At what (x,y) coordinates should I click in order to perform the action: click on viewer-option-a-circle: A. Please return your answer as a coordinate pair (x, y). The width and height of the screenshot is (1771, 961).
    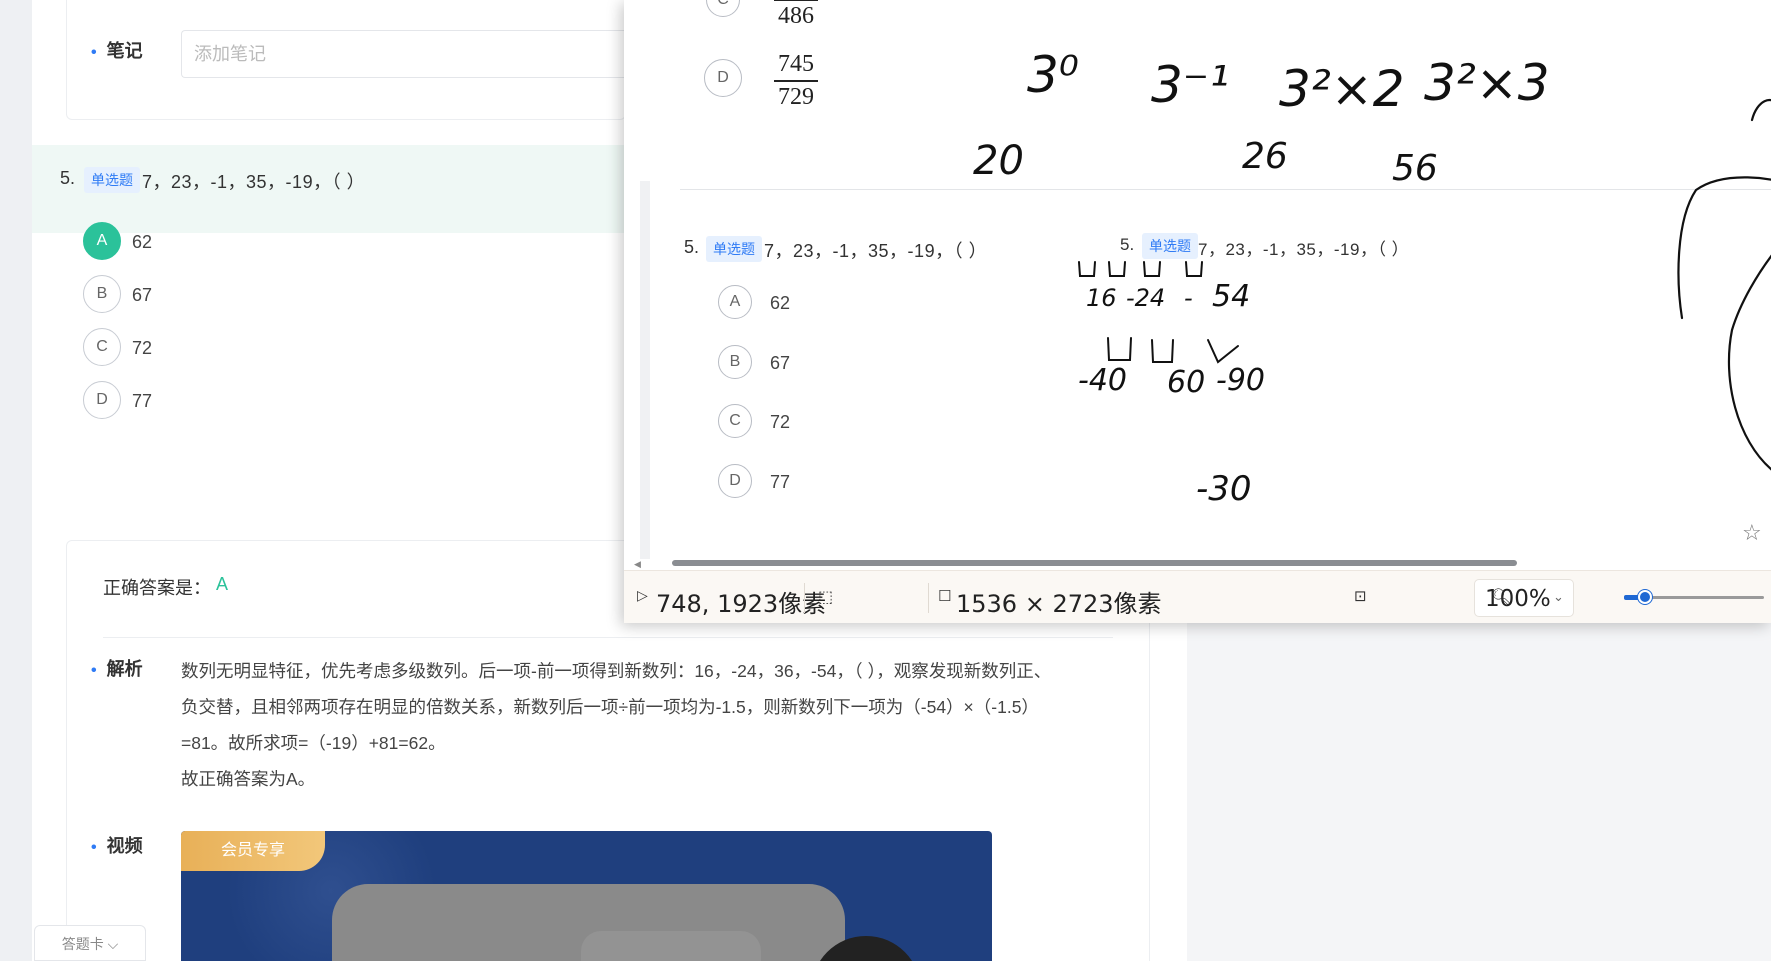
    Looking at the image, I should click on (735, 302).